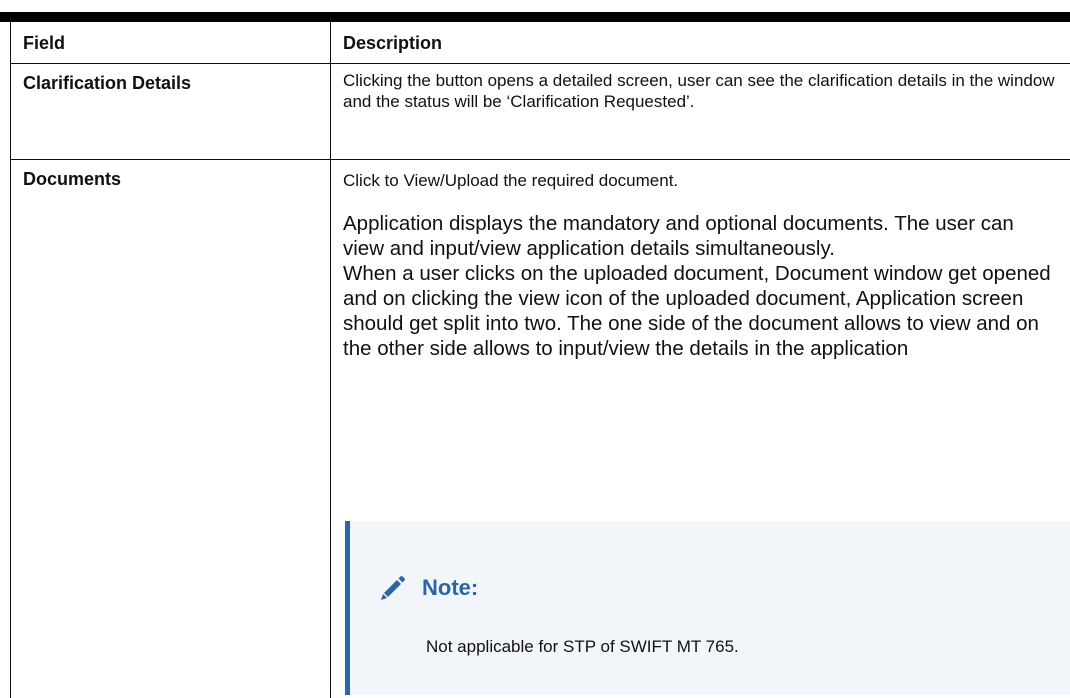  Describe the element at coordinates (700, 43) in the screenshot. I see `header-description: Description` at that location.